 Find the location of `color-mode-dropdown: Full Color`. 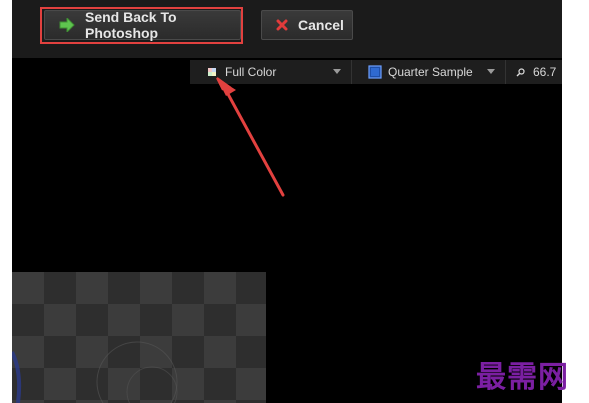

color-mode-dropdown: Full Color is located at coordinates (271, 72).